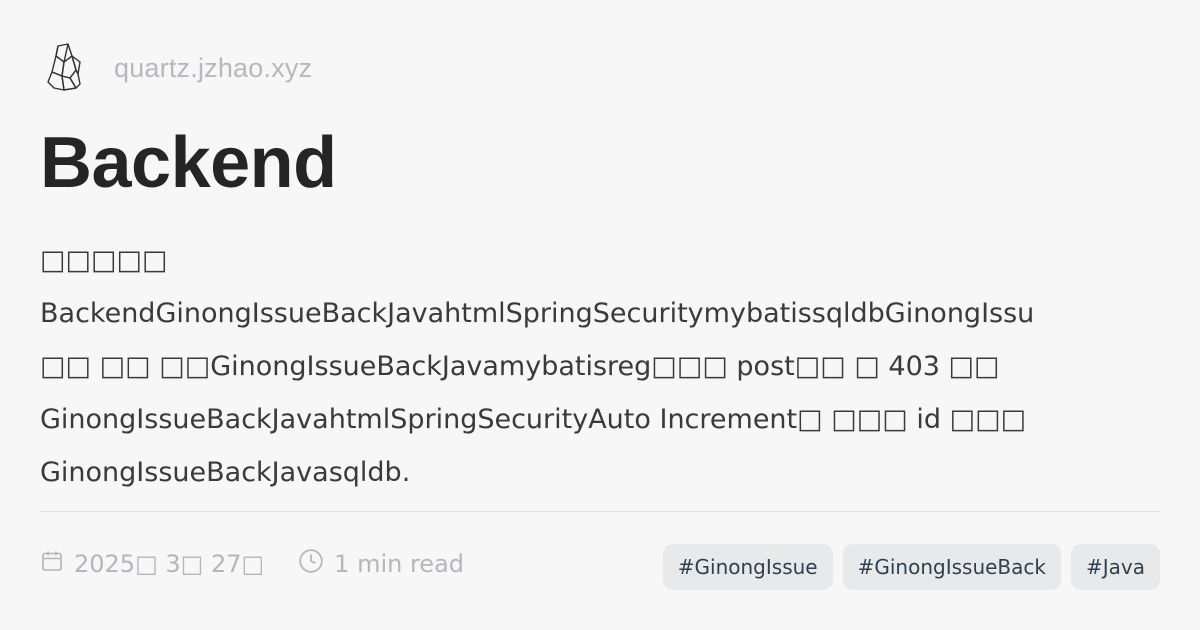 Image resolution: width=1200 pixels, height=630 pixels. I want to click on date-meta: 2025□ 3□ 27□, so click(152, 564).